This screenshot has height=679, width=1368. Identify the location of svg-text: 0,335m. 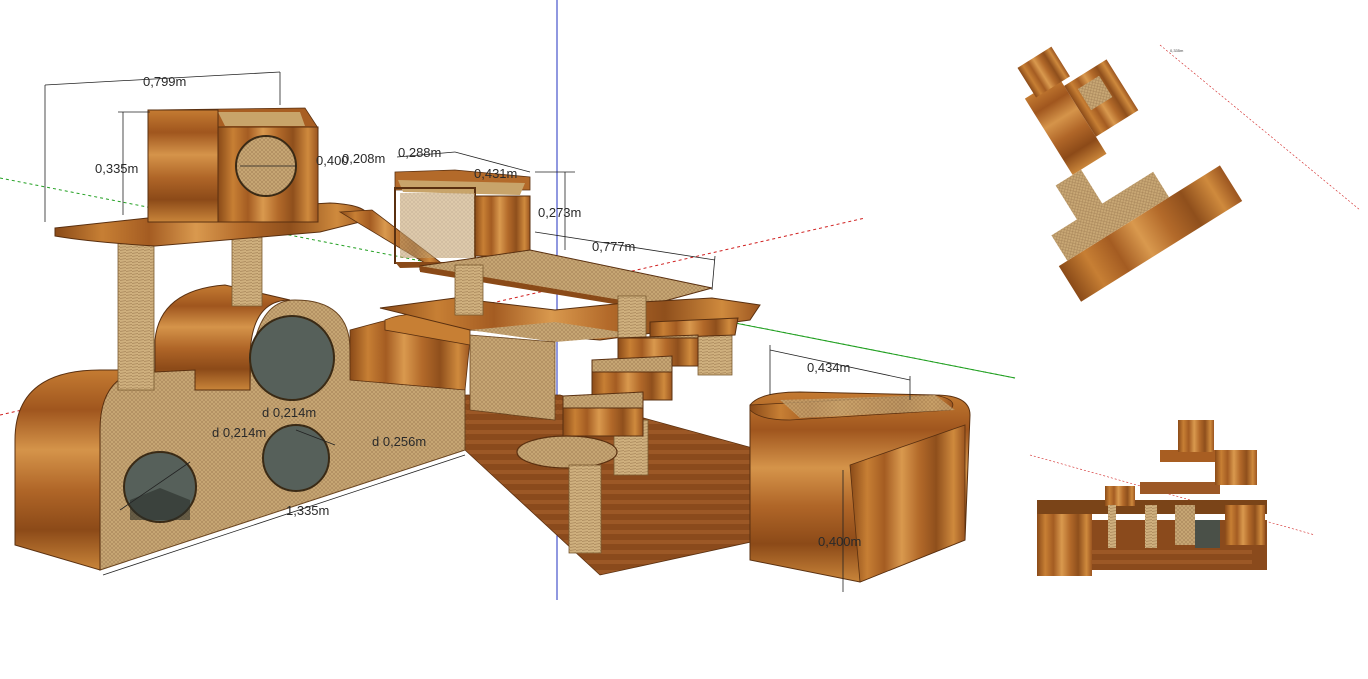
(1177, 50).